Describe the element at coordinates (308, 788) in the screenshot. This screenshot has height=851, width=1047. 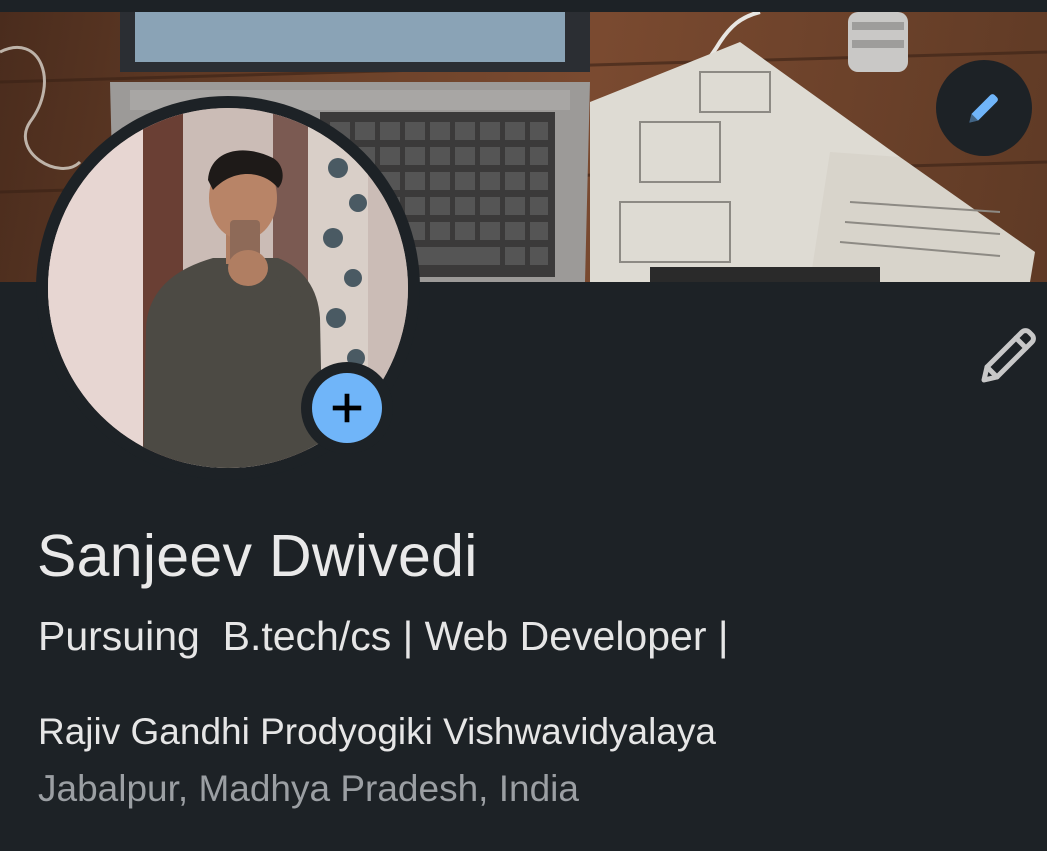
I see `profile-location: Jabalpur, Madhya Pradesh, India` at that location.